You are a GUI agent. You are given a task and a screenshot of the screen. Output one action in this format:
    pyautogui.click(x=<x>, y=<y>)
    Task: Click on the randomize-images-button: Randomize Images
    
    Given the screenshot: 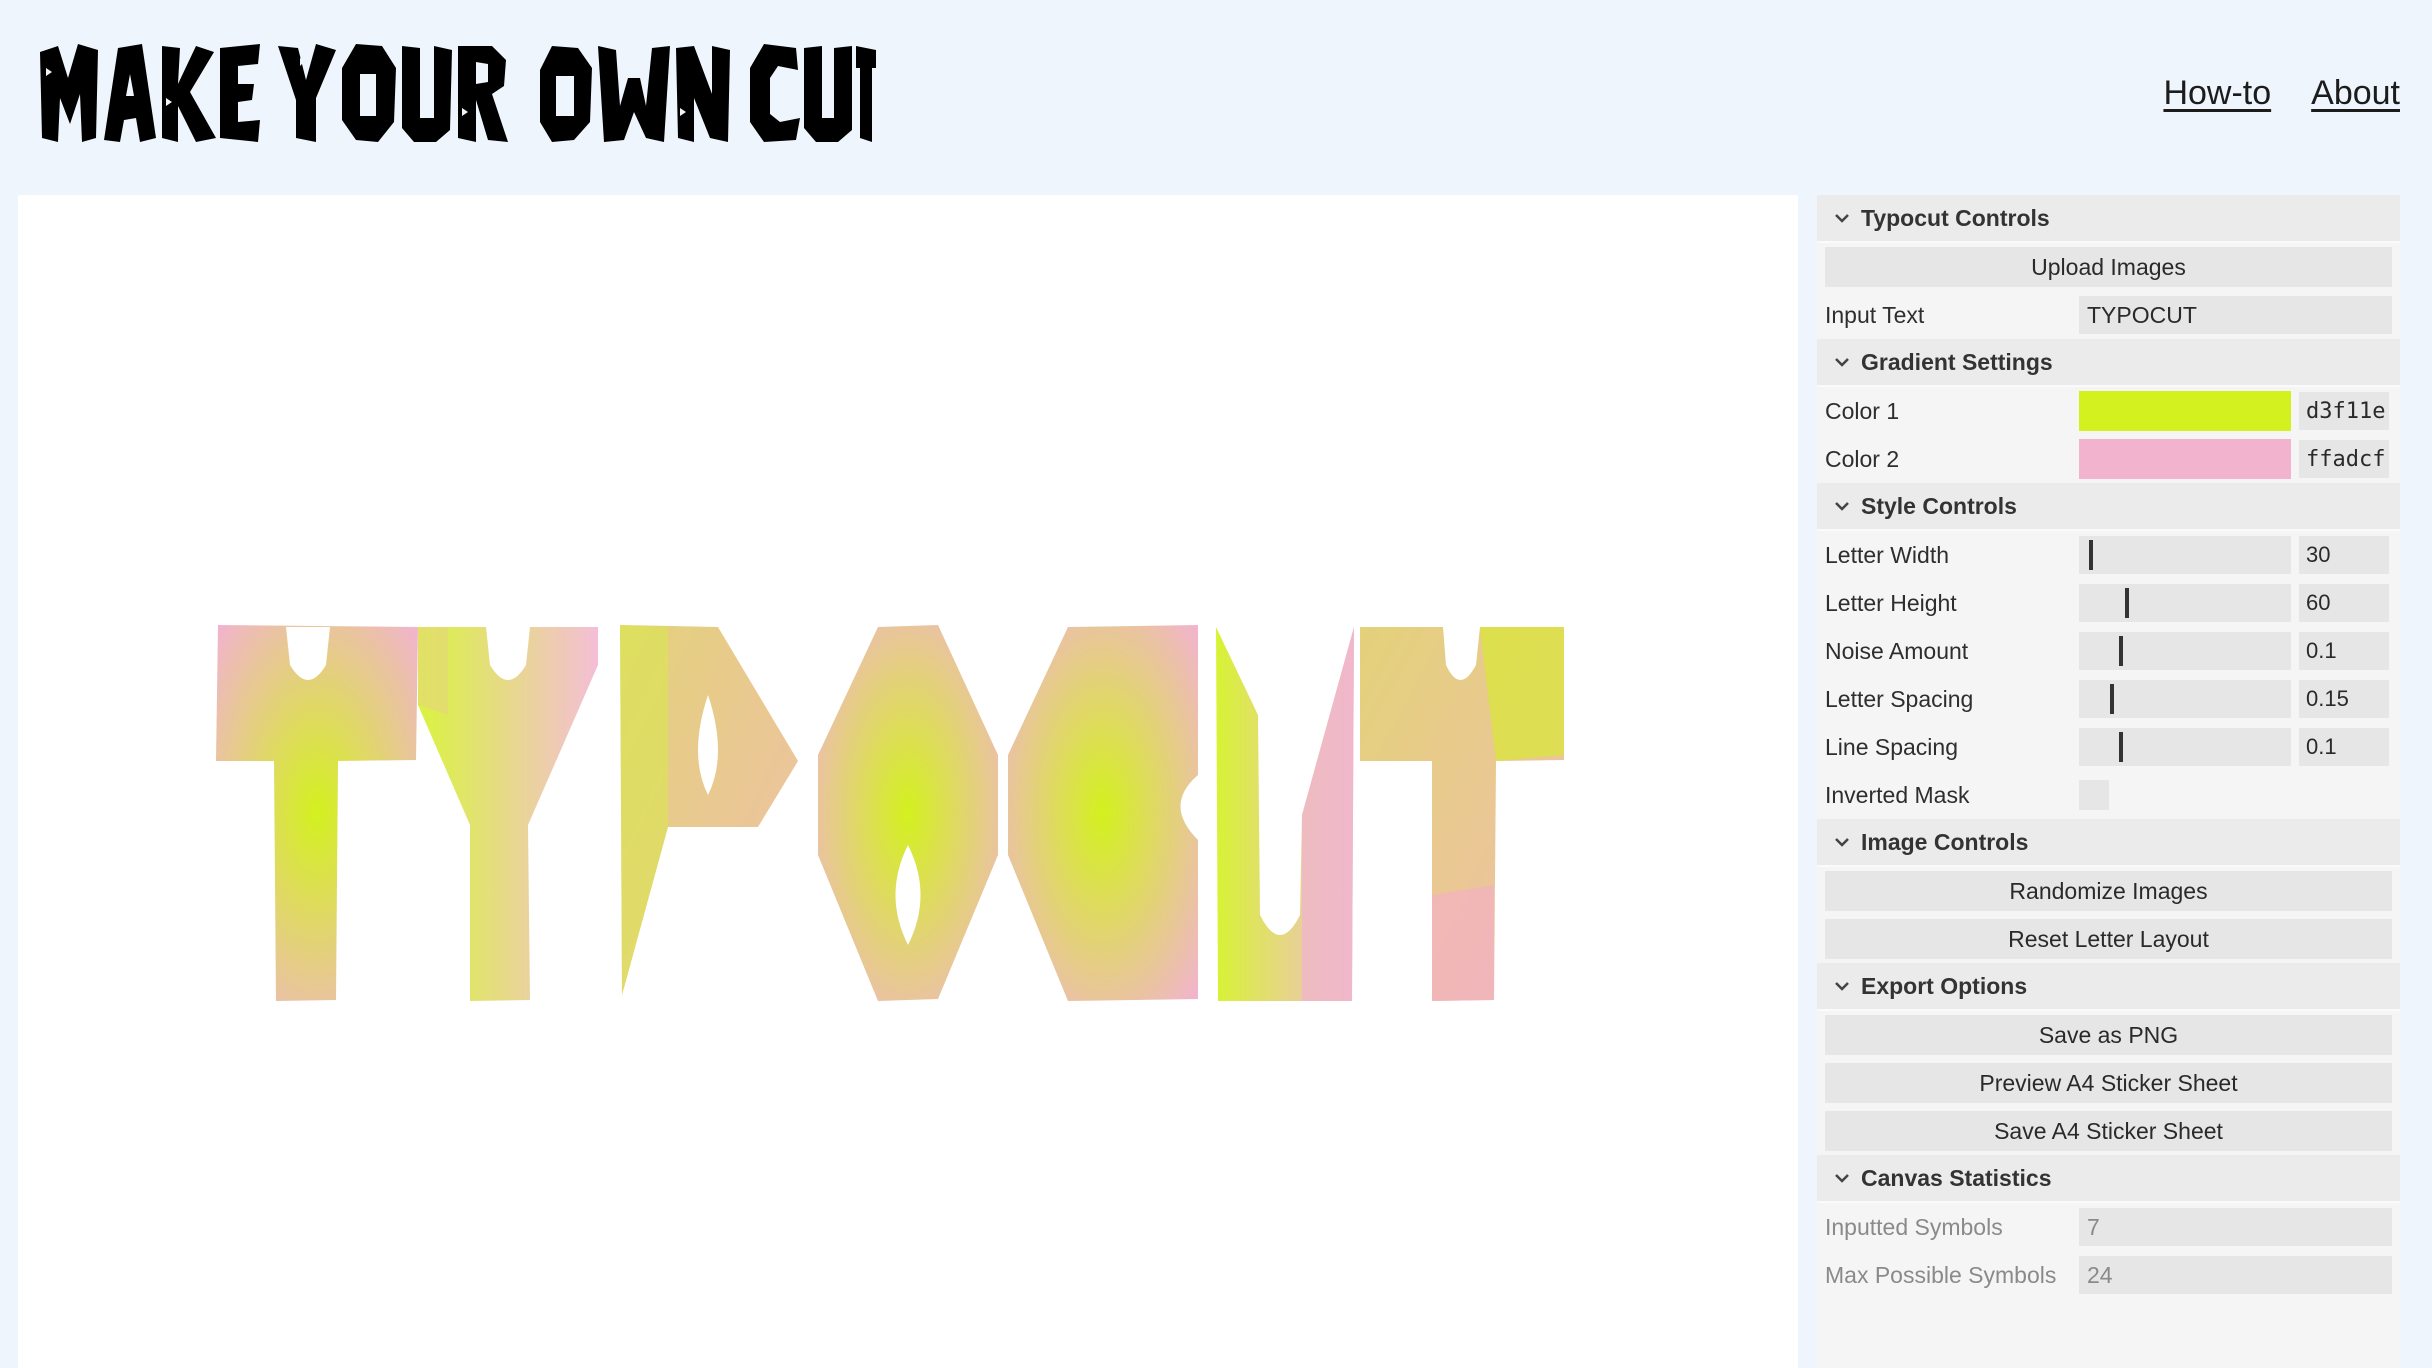 What is the action you would take?
    pyautogui.click(x=2108, y=891)
    